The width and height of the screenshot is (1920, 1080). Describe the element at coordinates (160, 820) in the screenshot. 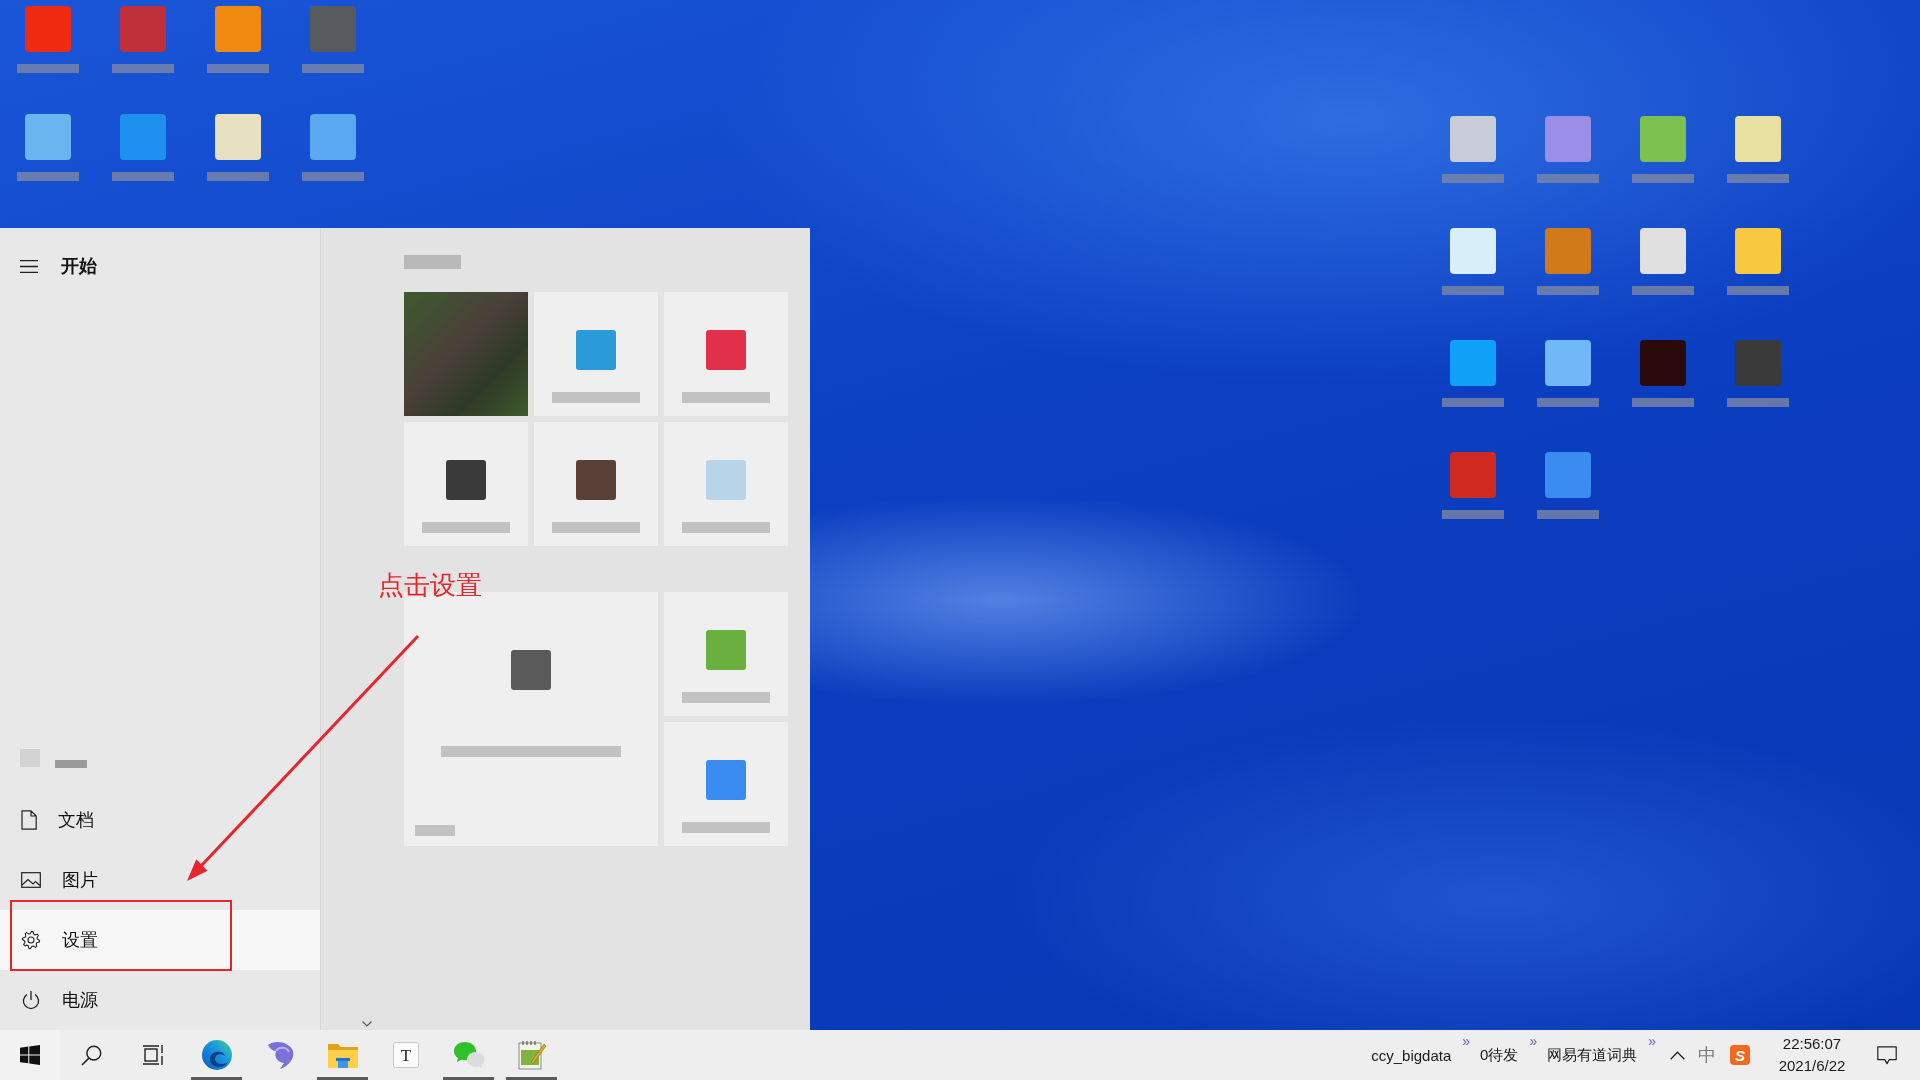

I see `start-menu-item: 文档` at that location.